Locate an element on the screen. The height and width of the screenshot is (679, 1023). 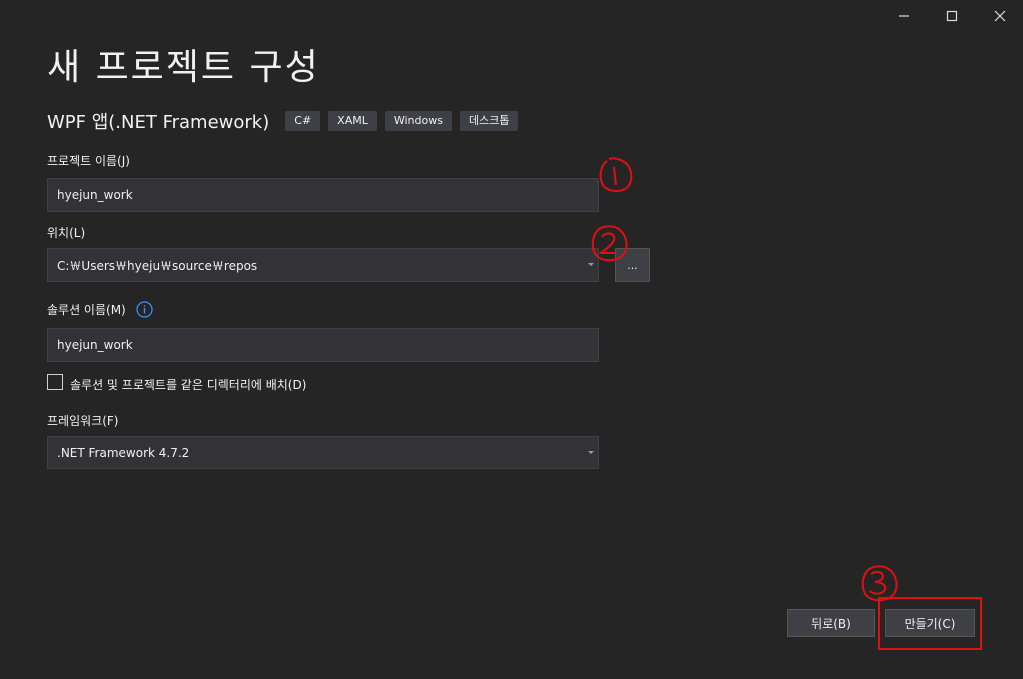
framework-value: .NET Framework 4.7.2 is located at coordinates (123, 452).